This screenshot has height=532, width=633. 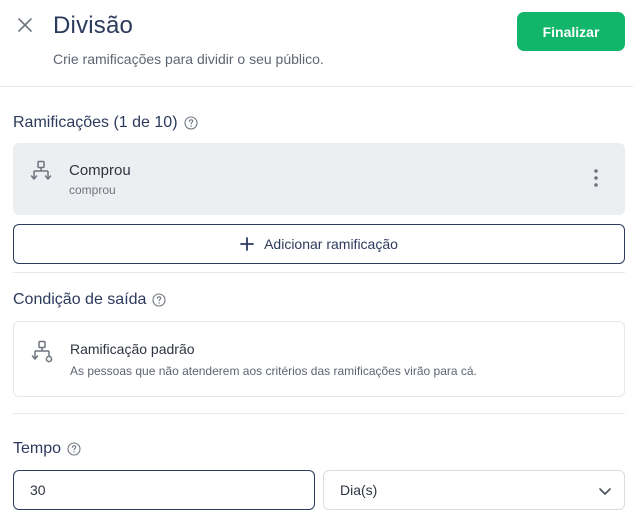 What do you see at coordinates (359, 490) in the screenshot?
I see `time-unit-value: Dia(s)` at bounding box center [359, 490].